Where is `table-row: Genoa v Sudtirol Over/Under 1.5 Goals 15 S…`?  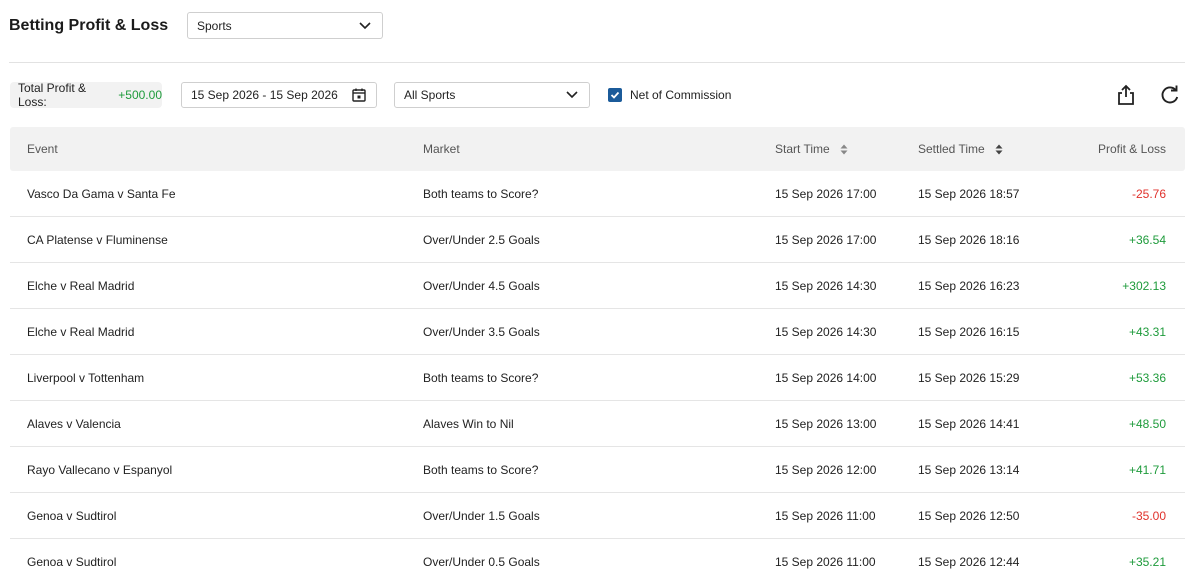 table-row: Genoa v Sudtirol Over/Under 1.5 Goals 15 S… is located at coordinates (597, 516).